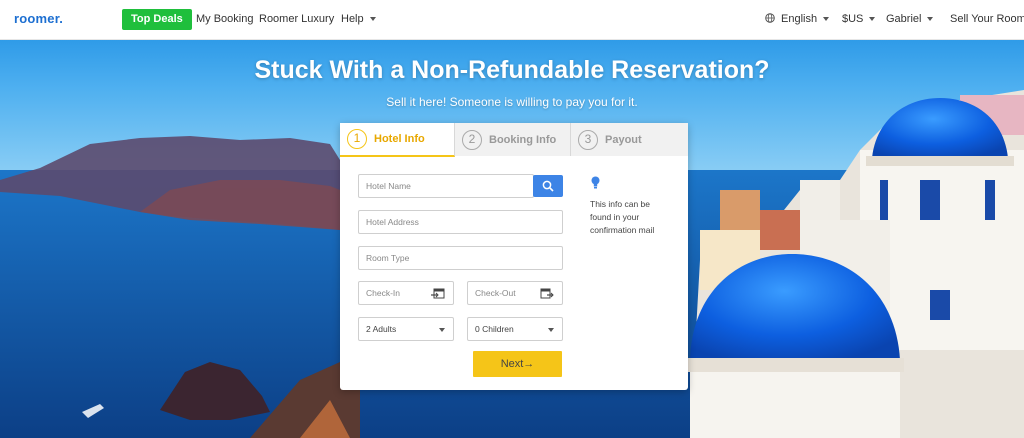  What do you see at coordinates (157, 19) in the screenshot?
I see `top-deals-button: Top Deals` at bounding box center [157, 19].